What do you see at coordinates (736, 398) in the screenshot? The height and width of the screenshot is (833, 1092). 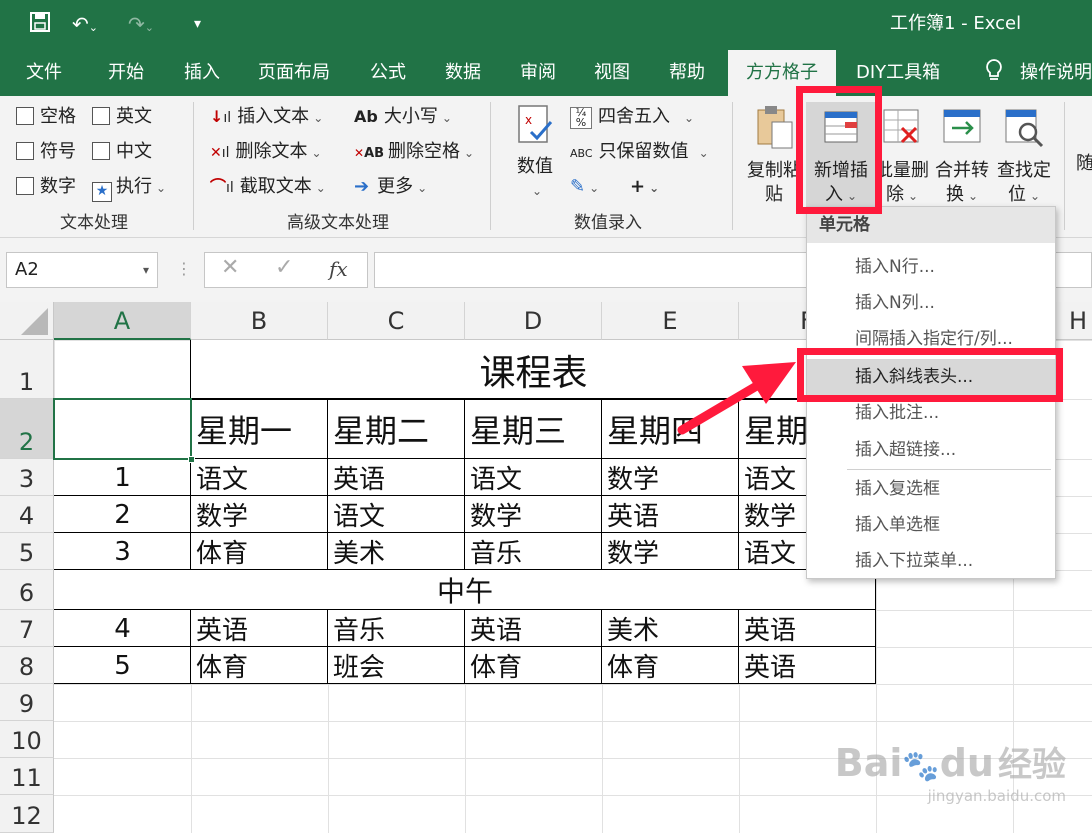 I see `annotation-arrow-icon` at bounding box center [736, 398].